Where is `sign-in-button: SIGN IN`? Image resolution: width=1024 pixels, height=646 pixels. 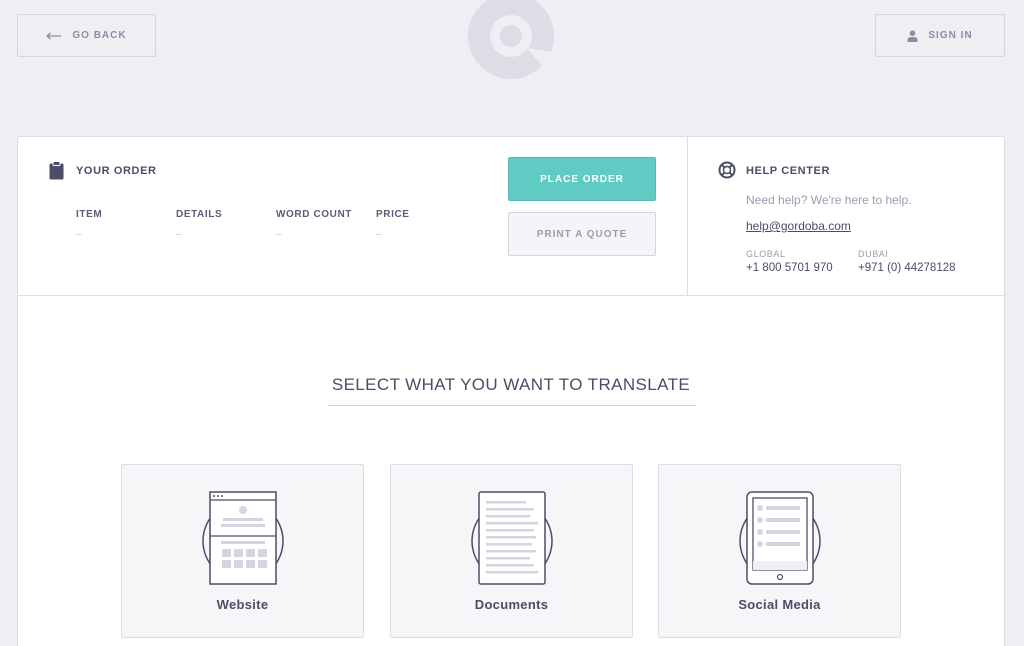
sign-in-button: SIGN IN is located at coordinates (940, 35).